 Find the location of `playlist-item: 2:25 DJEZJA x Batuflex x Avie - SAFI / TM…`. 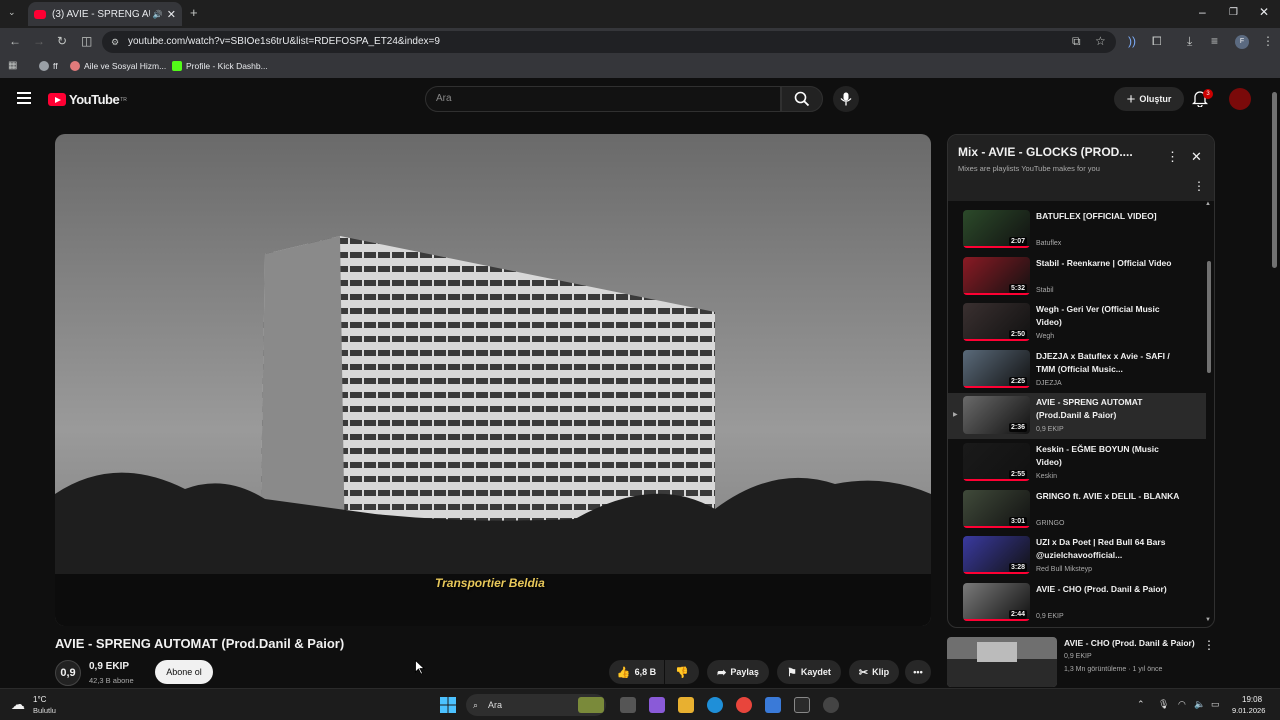

playlist-item: 2:25 DJEZJA x Batuflex x Avie - SAFI / TM… is located at coordinates (1077, 370).